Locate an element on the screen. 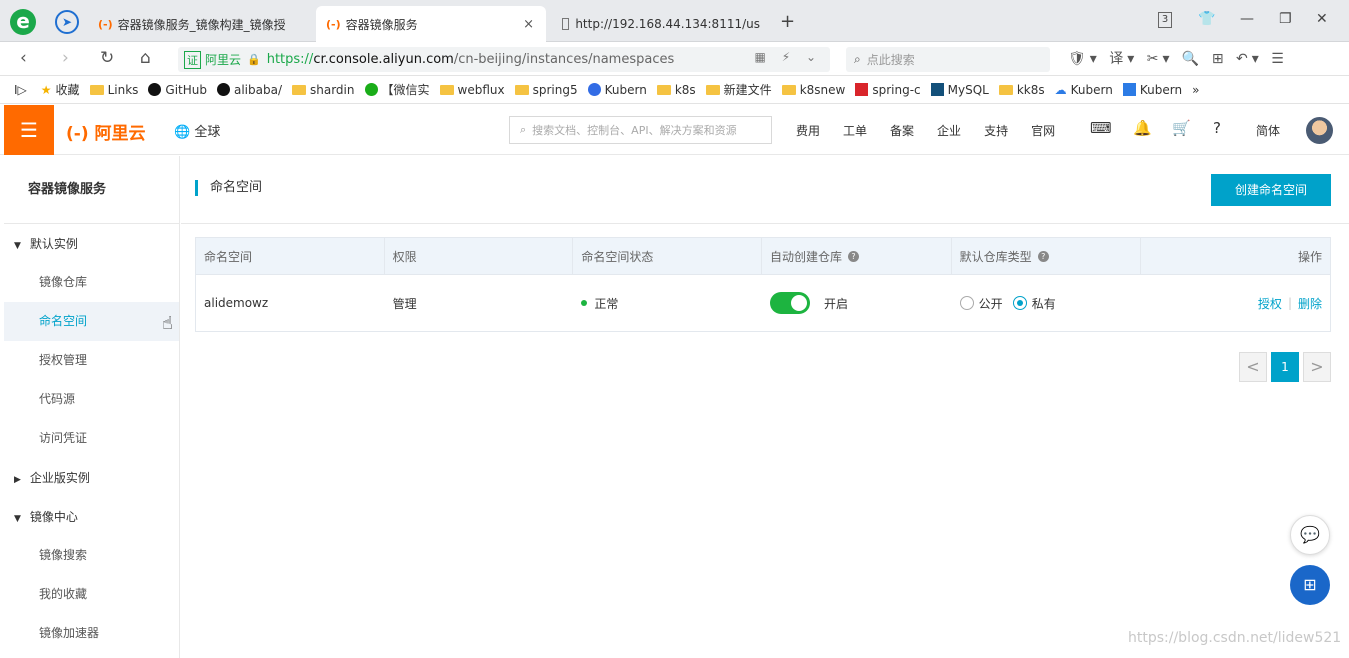 The height and width of the screenshot is (658, 1349). column-header-label: 自动创建仓库 is located at coordinates (806, 256).